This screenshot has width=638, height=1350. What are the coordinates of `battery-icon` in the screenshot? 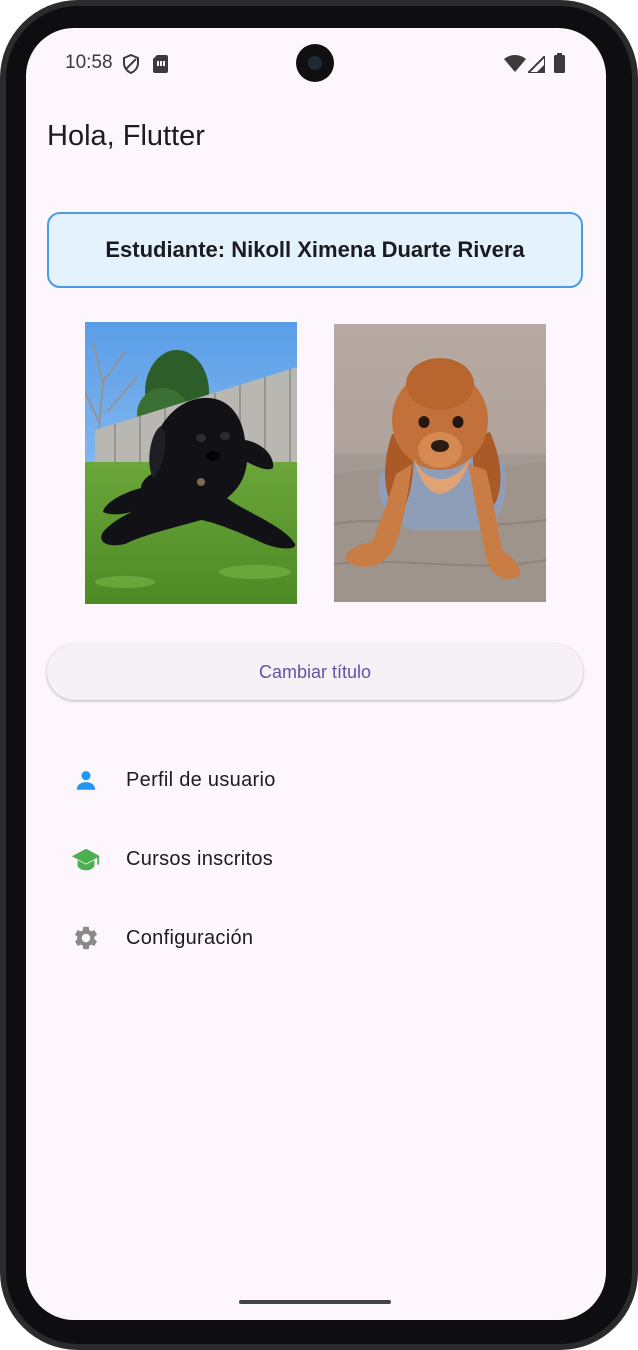 It's located at (559, 65).